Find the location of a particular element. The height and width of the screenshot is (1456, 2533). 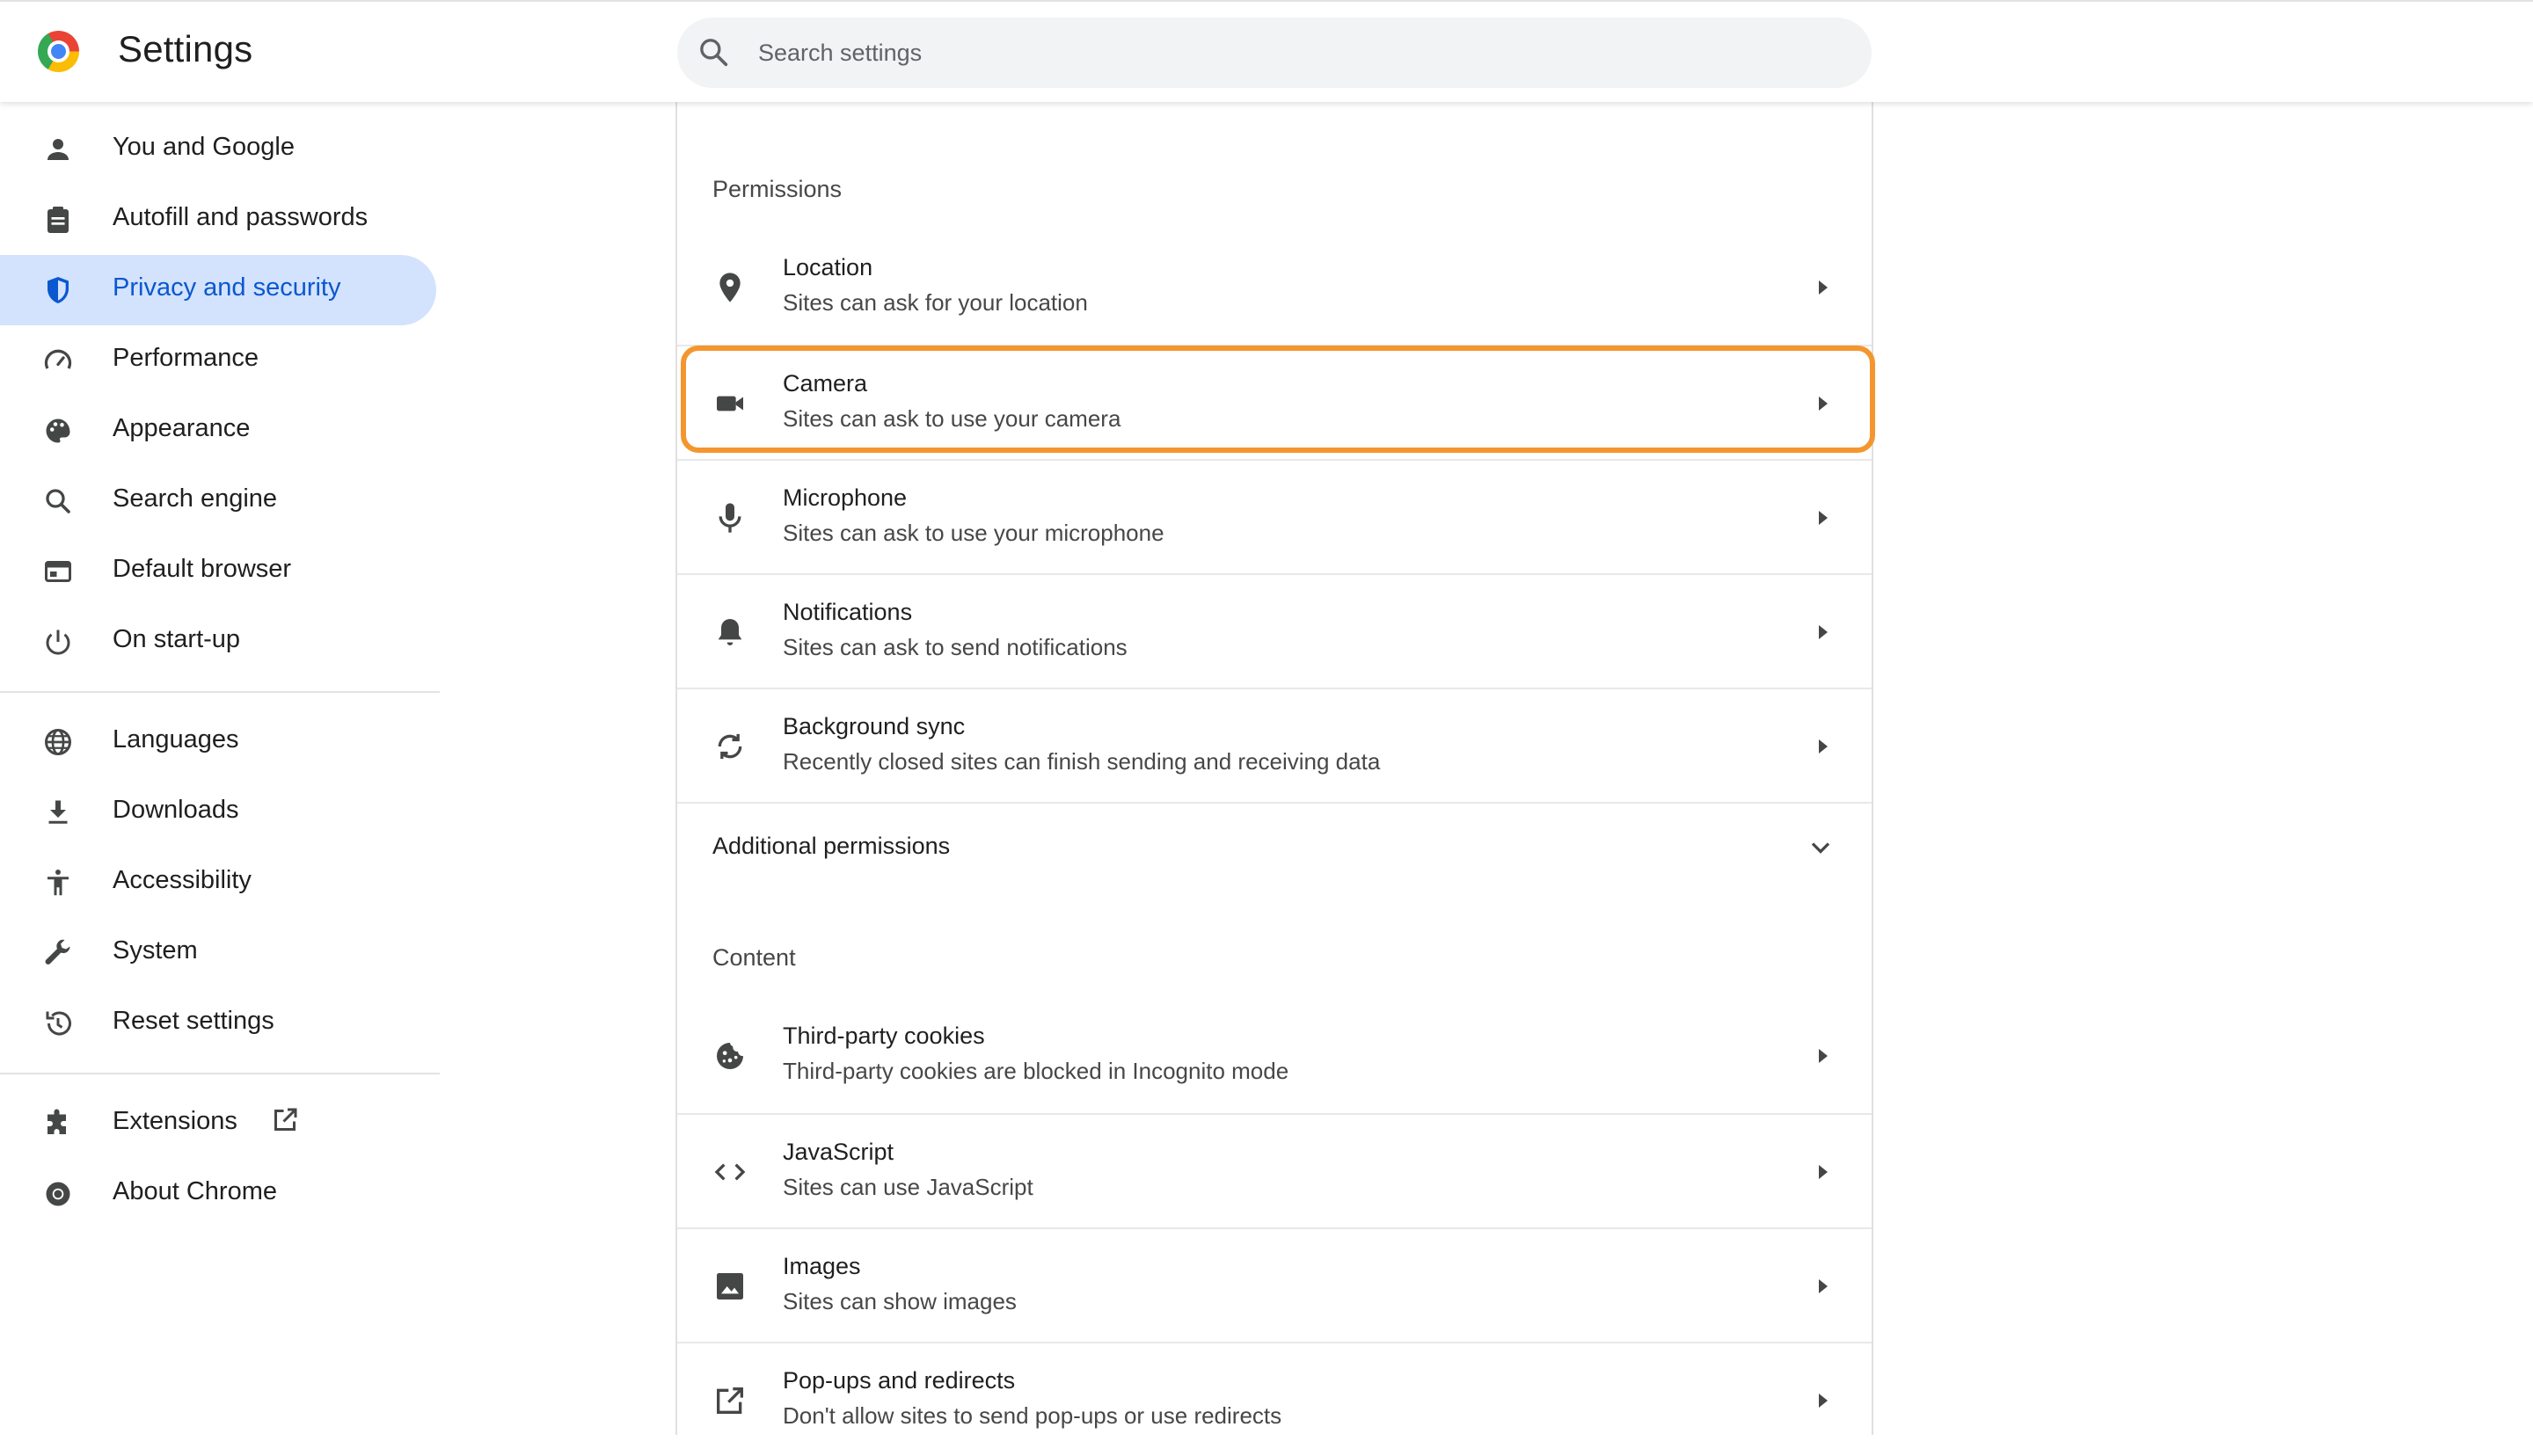

sidebar-item-appearance: Appearance is located at coordinates (218, 431).